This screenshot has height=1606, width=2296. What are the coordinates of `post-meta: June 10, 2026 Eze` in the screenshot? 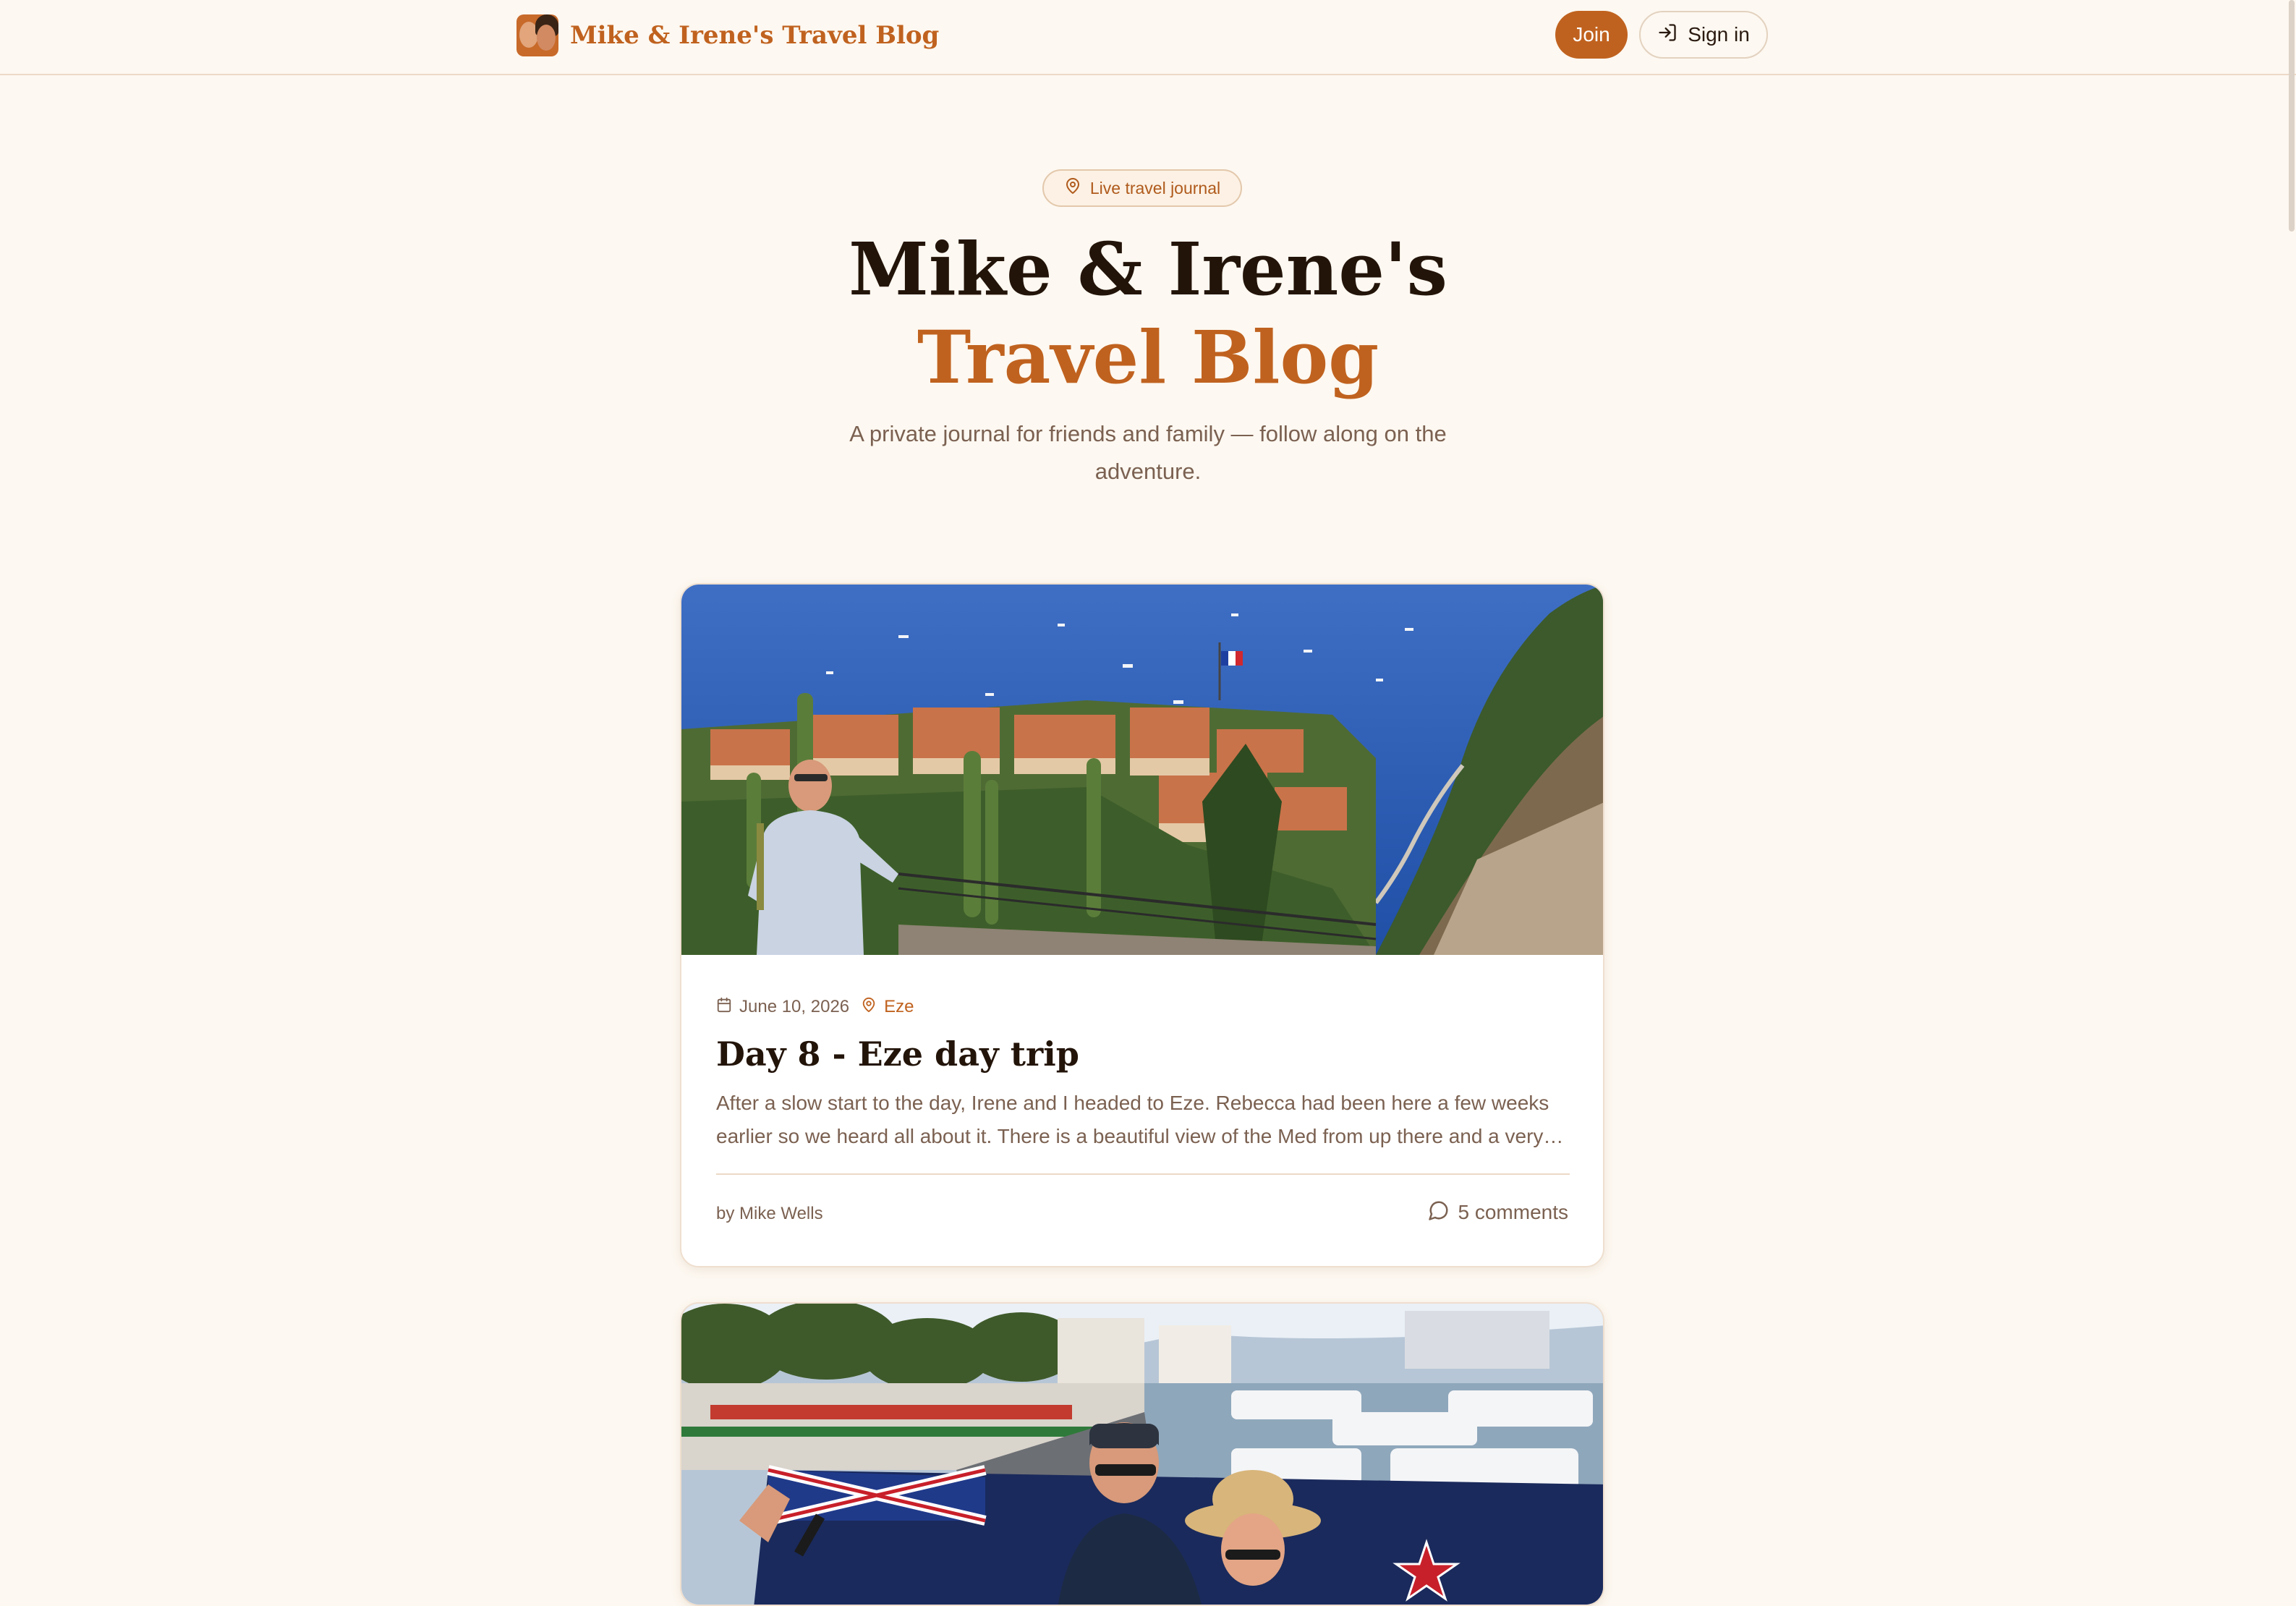 It's located at (815, 1007).